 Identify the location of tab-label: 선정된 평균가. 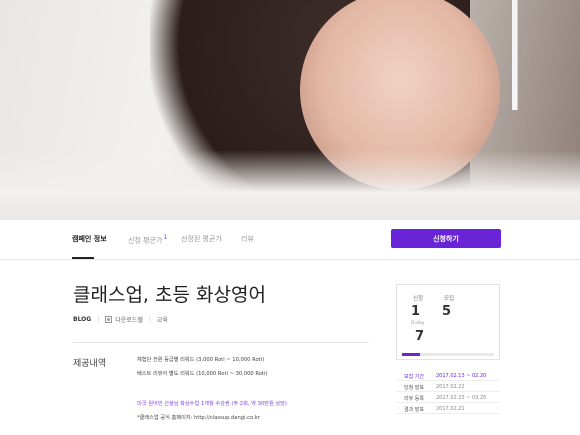
(201, 239).